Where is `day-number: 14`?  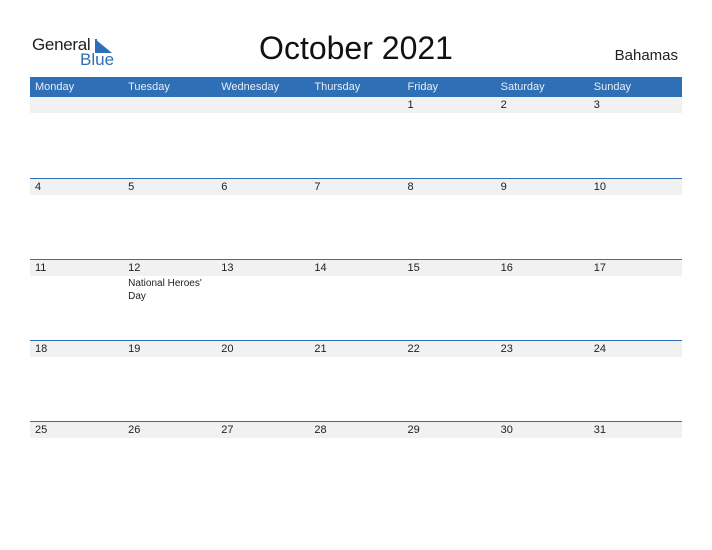
day-number: 14 is located at coordinates (320, 268).